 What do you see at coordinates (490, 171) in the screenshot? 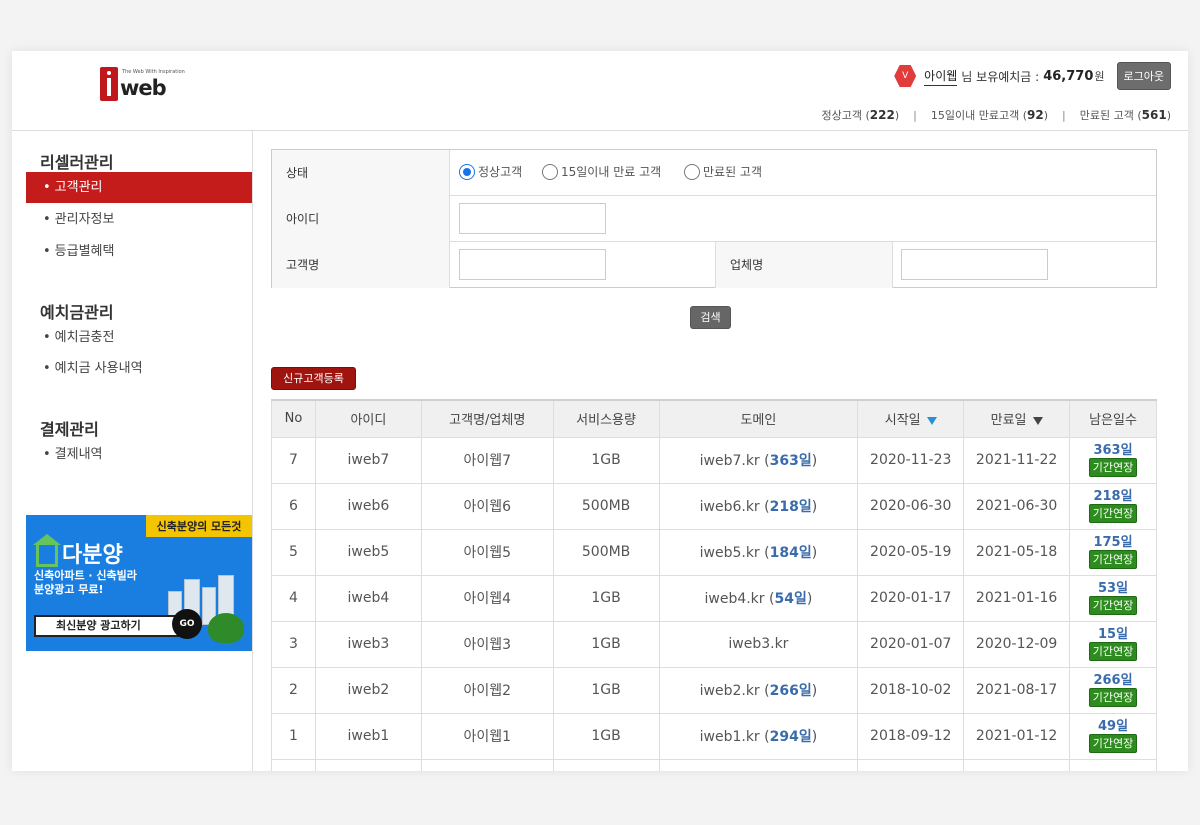
I see `radio-normal: 정상고객` at bounding box center [490, 171].